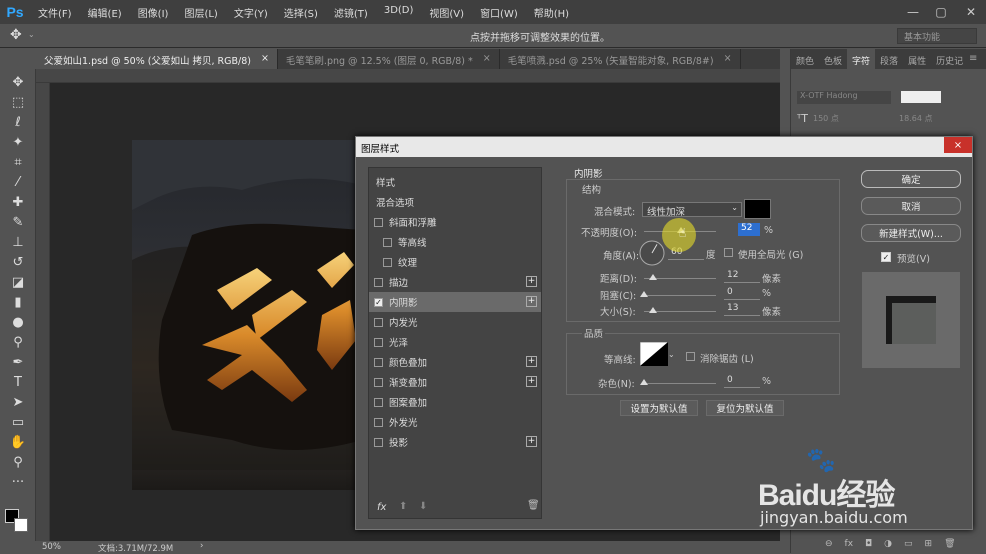 This screenshot has height=554, width=986. Describe the element at coordinates (829, 546) in the screenshot. I see `link-layers-icon: ⊖` at that location.